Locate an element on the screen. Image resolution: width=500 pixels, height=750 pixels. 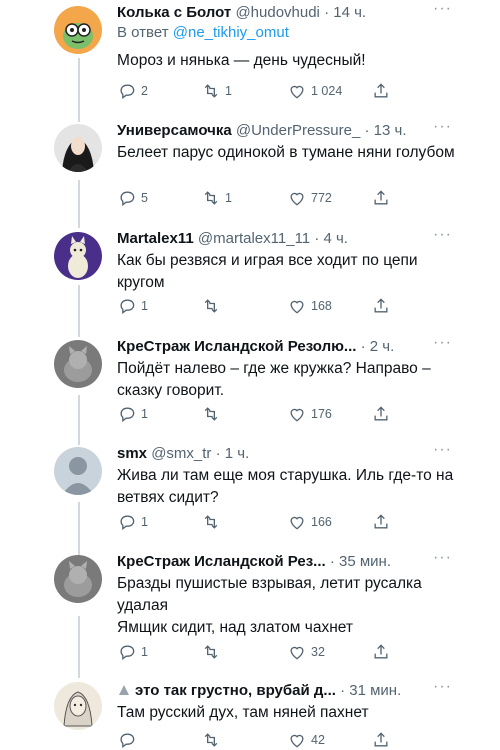
tweet-header: КреСтраж Исландской Резолю... · 2 ч. is located at coordinates (283, 347).